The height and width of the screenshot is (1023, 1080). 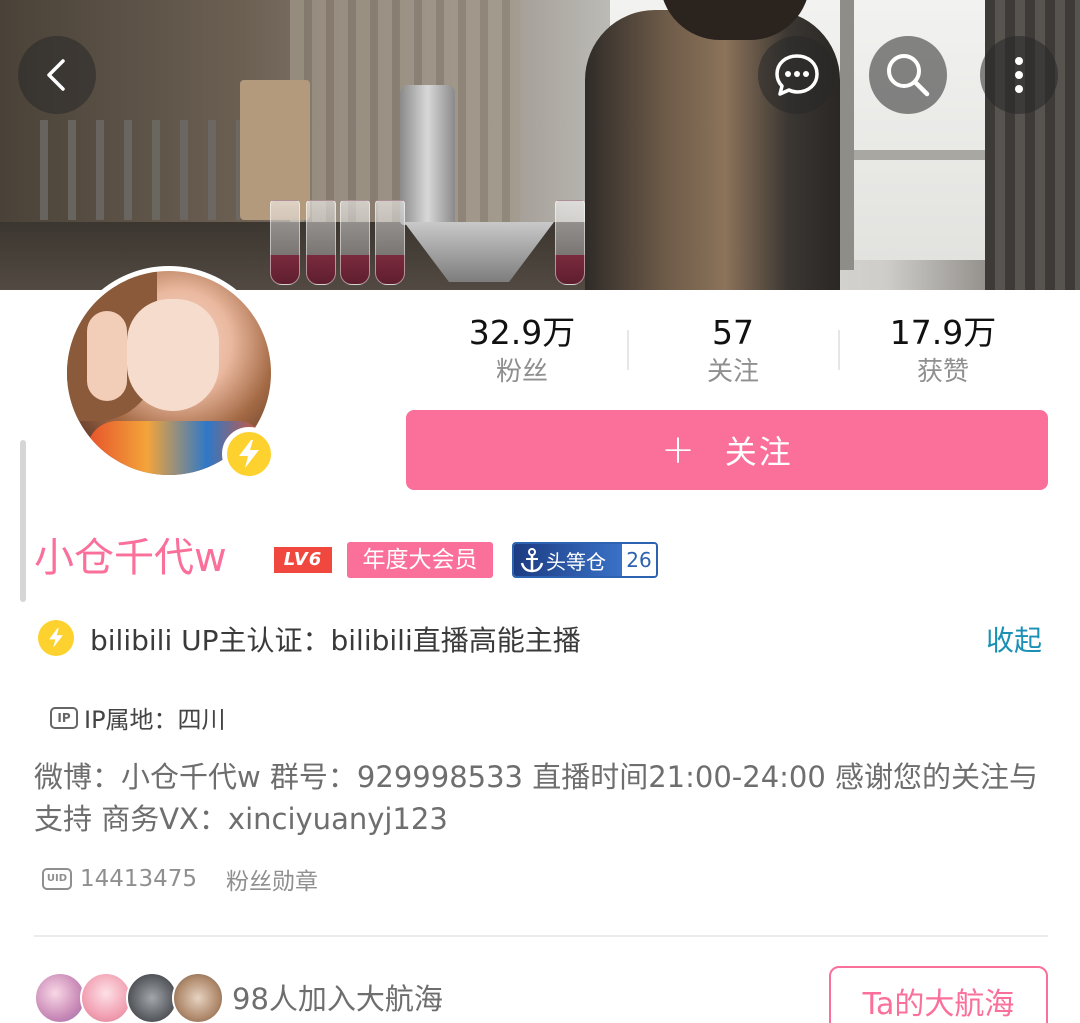 I want to click on follow-button: + 关注, so click(x=727, y=450).